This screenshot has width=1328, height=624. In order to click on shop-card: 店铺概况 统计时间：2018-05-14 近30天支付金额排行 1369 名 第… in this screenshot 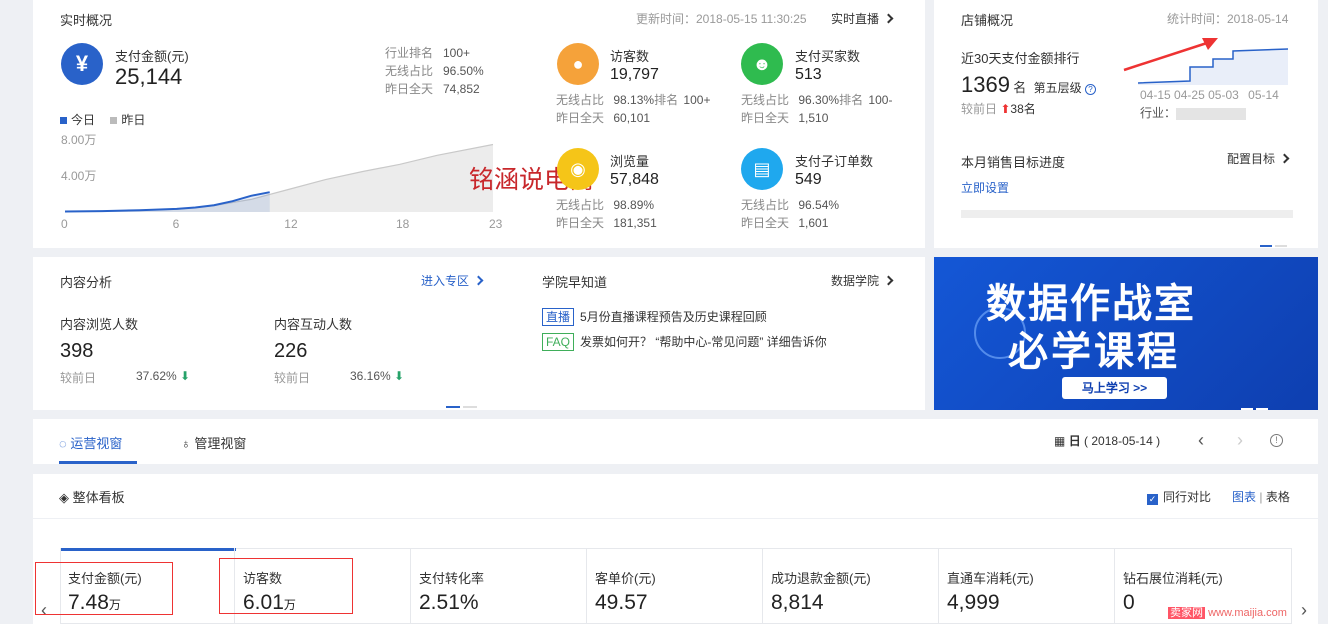, I will do `click(1126, 124)`.